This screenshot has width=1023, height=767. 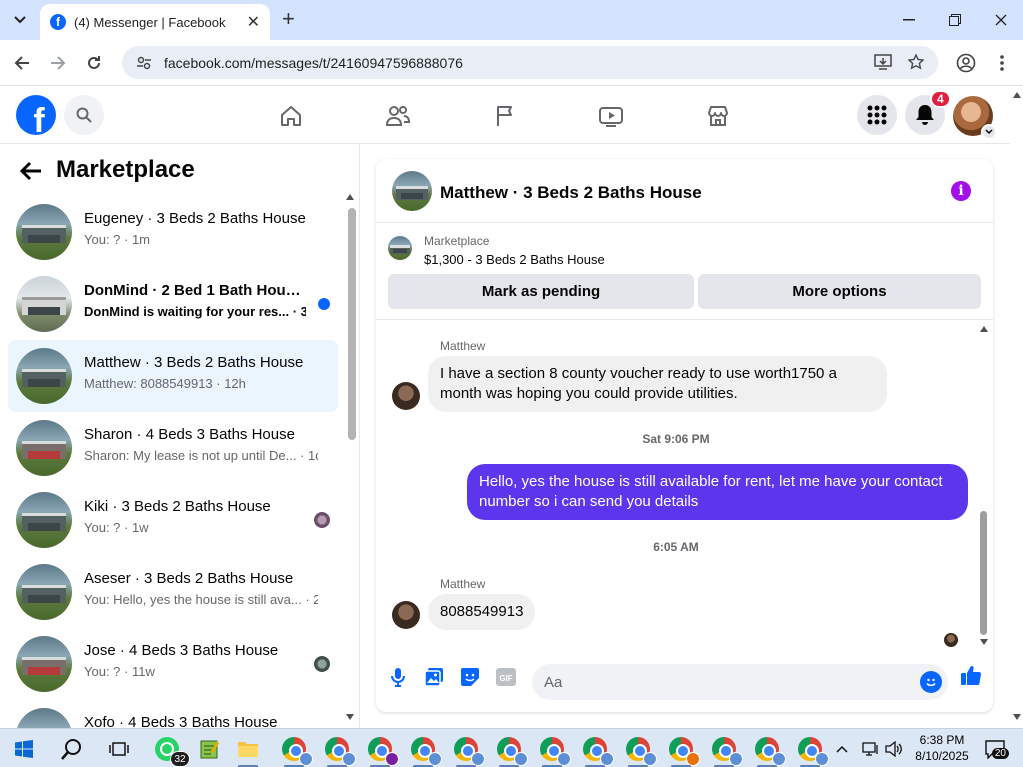 I want to click on incoming-message: 8088549913, so click(x=482, y=612).